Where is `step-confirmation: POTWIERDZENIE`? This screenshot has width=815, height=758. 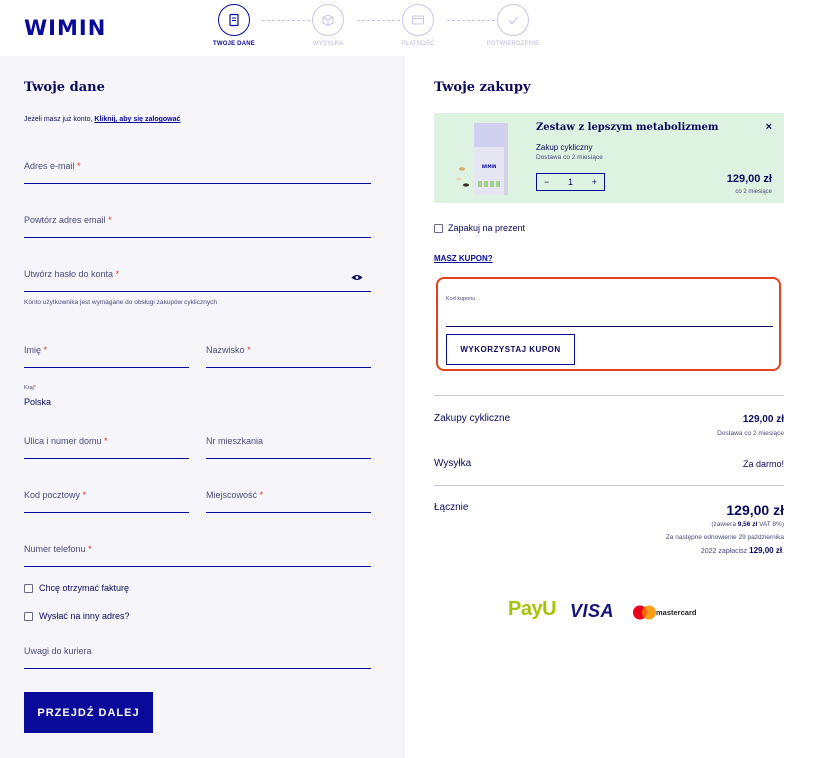
step-confirmation: POTWIERDZENIE is located at coordinates (513, 25).